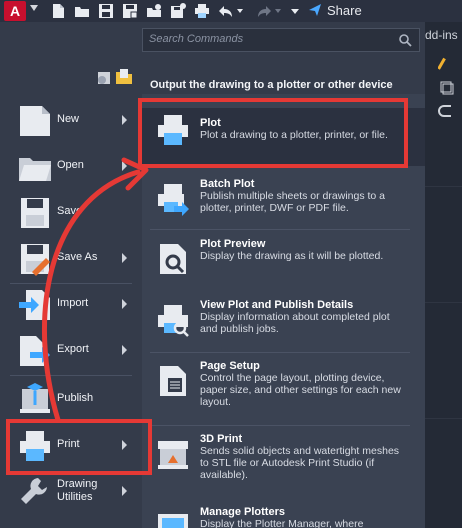  I want to click on submenu-item-description: Display the Plotter Manager, where, so click(282, 523).